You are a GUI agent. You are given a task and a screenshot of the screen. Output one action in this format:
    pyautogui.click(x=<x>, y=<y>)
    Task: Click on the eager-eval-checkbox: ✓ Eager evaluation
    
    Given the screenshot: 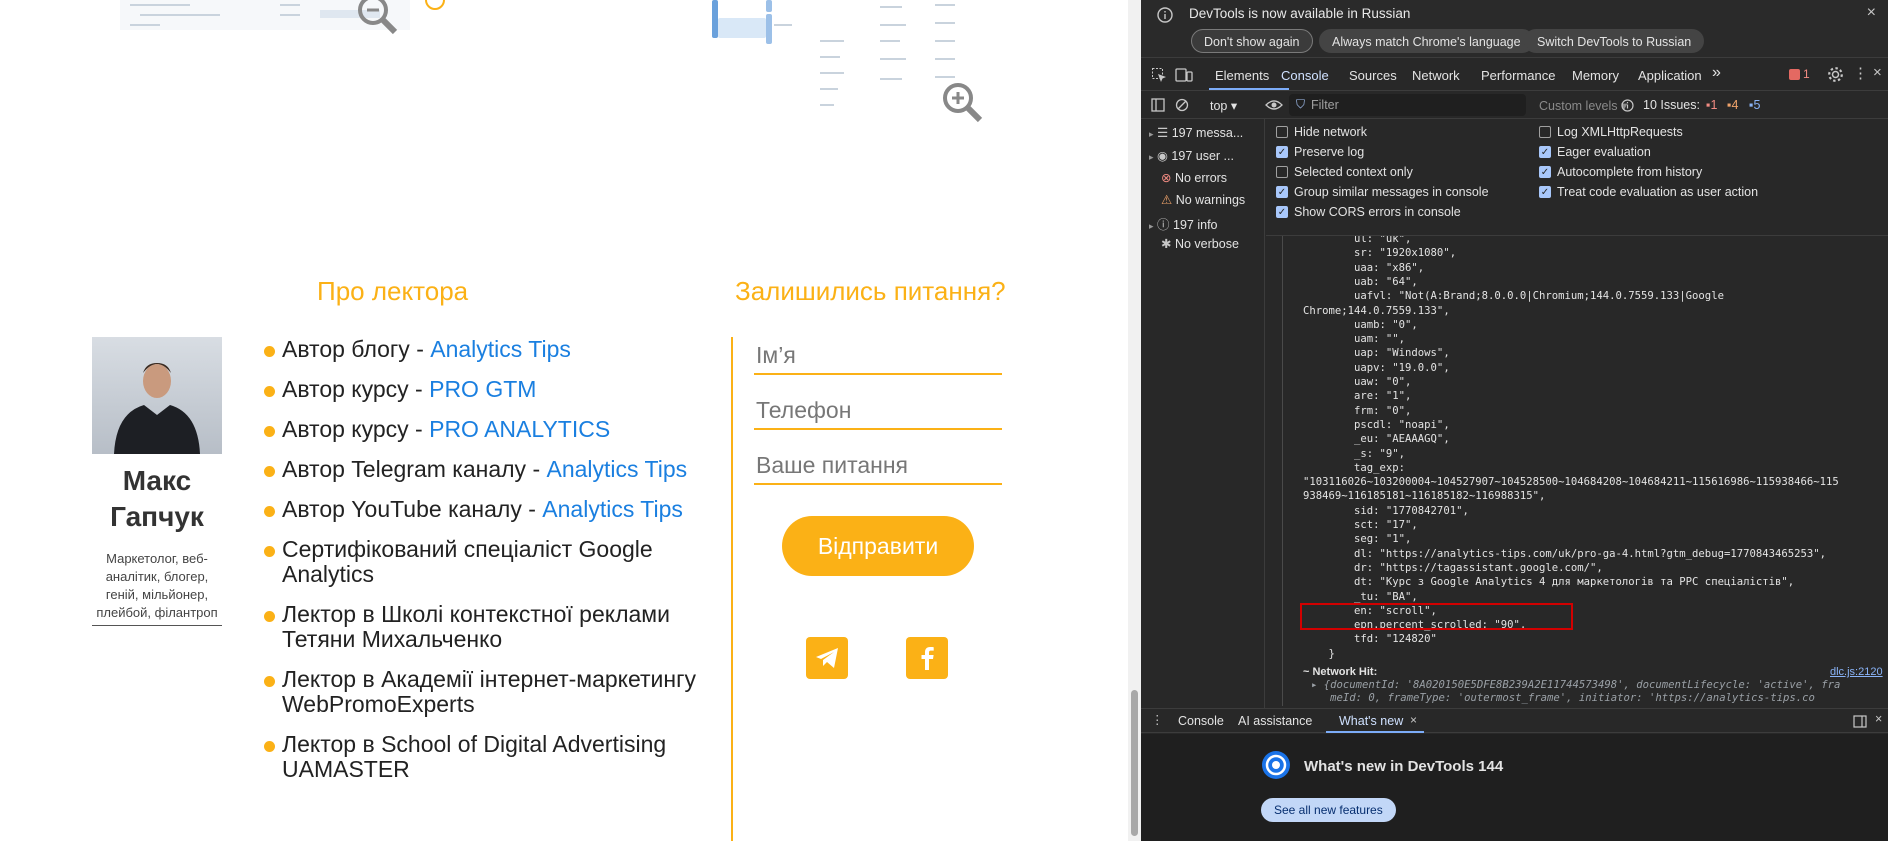 What is the action you would take?
    pyautogui.click(x=1595, y=152)
    